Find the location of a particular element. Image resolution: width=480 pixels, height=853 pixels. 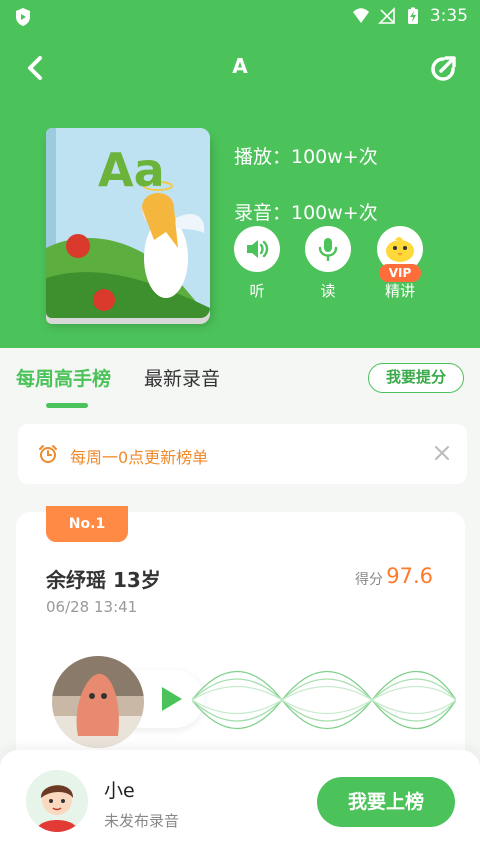

entry-user-name: 余纾瑶 13岁 is located at coordinates (103, 580).